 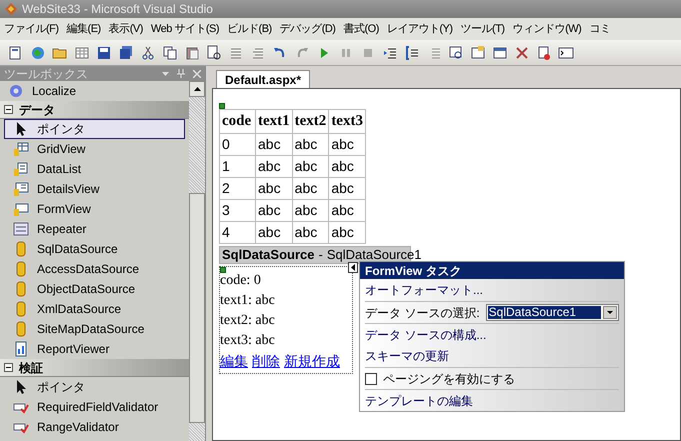 What do you see at coordinates (544, 312) in the screenshot?
I see `selected-value: SqlDataSource1` at bounding box center [544, 312].